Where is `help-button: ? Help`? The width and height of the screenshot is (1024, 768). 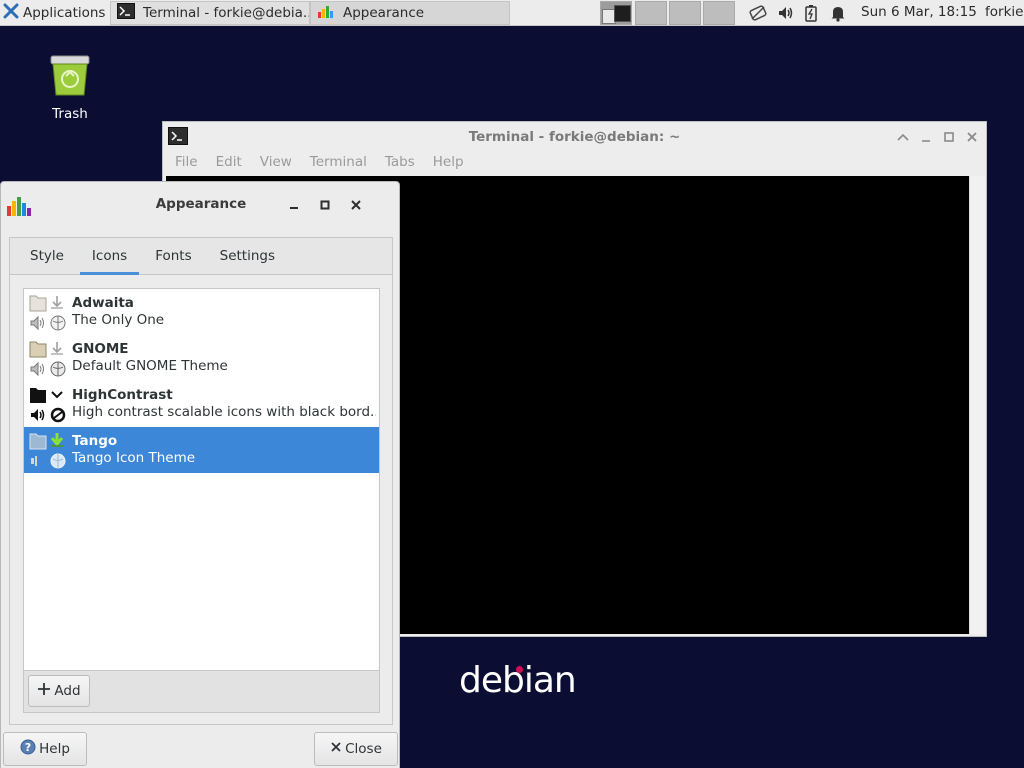 help-button: ? Help is located at coordinates (45, 749).